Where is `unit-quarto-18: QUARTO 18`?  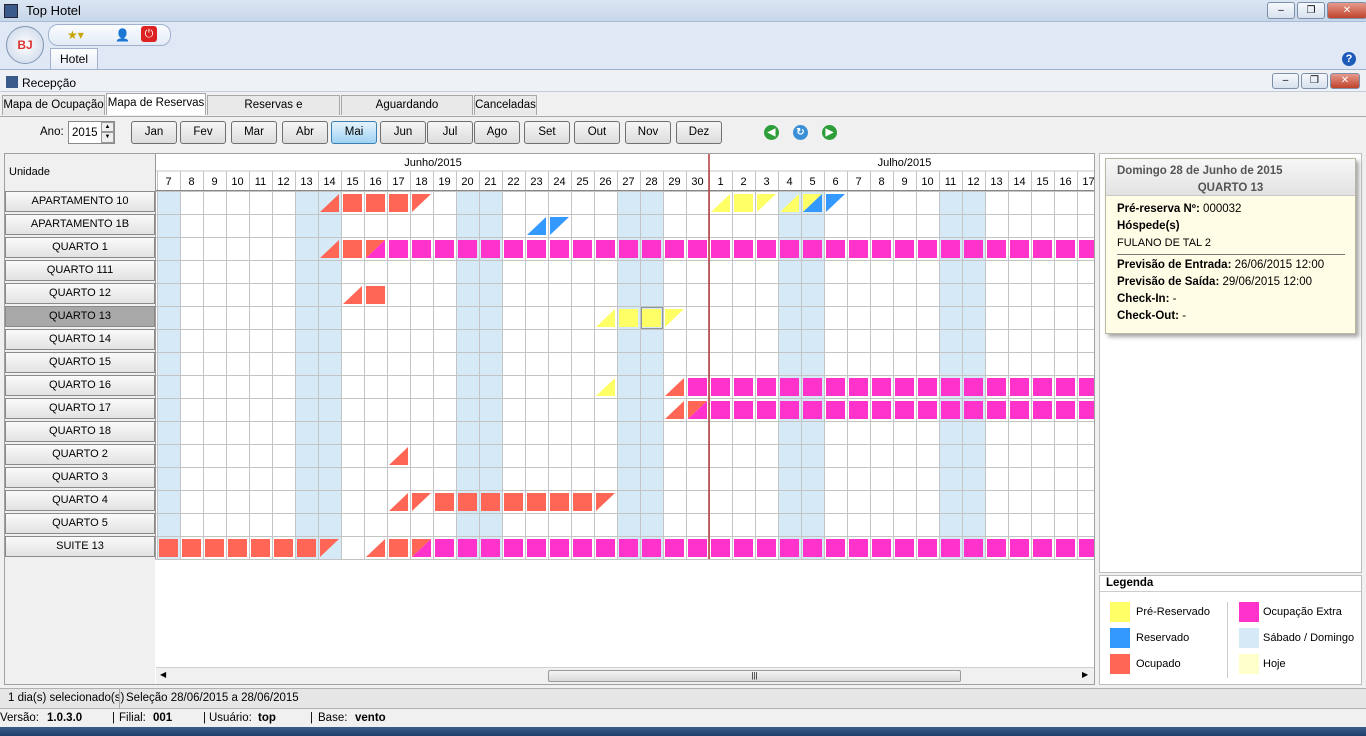
unit-quarto-18: QUARTO 18 is located at coordinates (80, 431).